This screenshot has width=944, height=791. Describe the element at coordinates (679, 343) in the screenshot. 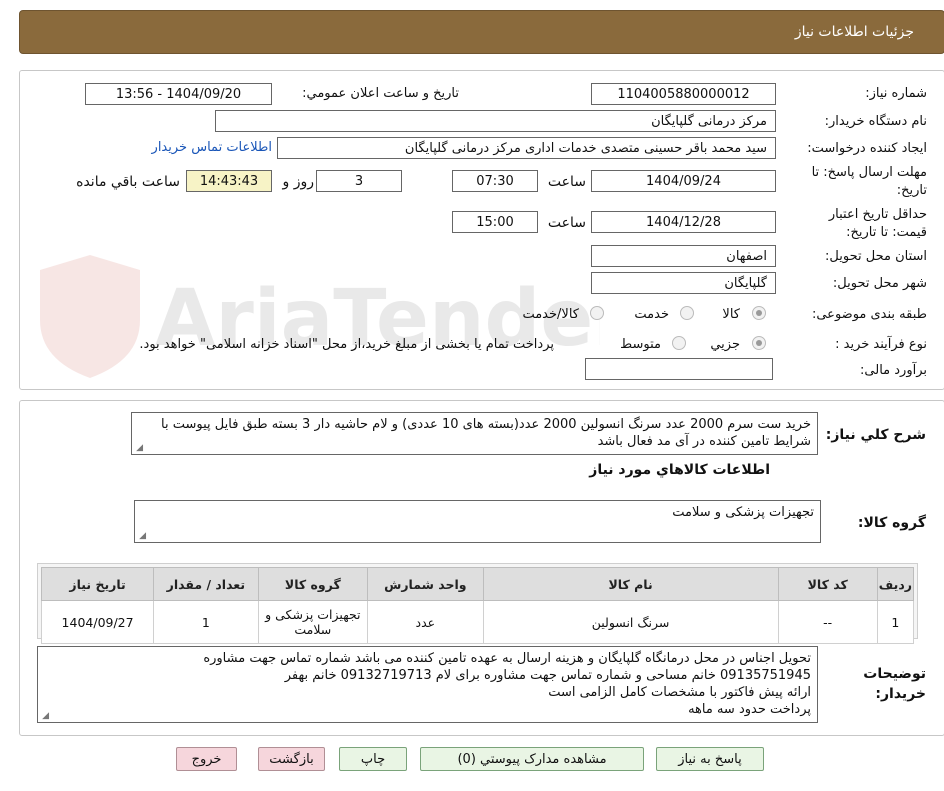

I see `process-radio-medium` at that location.